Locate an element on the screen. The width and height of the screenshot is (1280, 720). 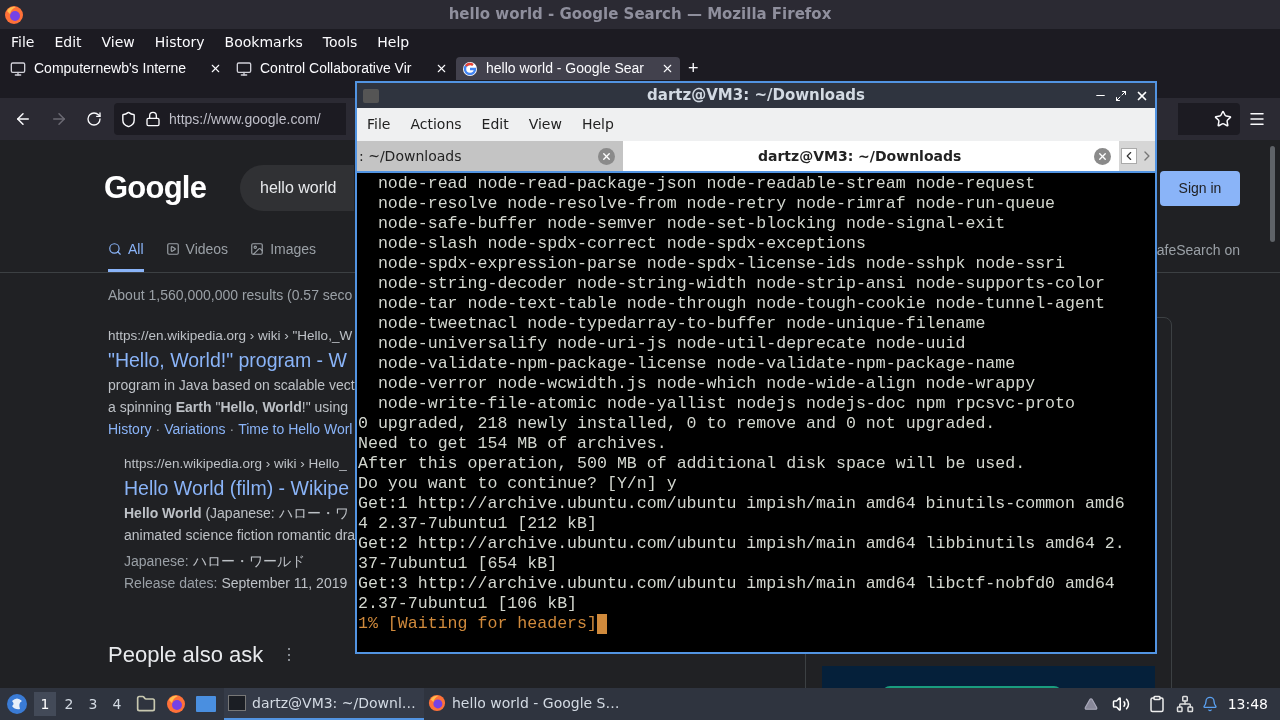
scroll-left-icon is located at coordinates (1129, 156).